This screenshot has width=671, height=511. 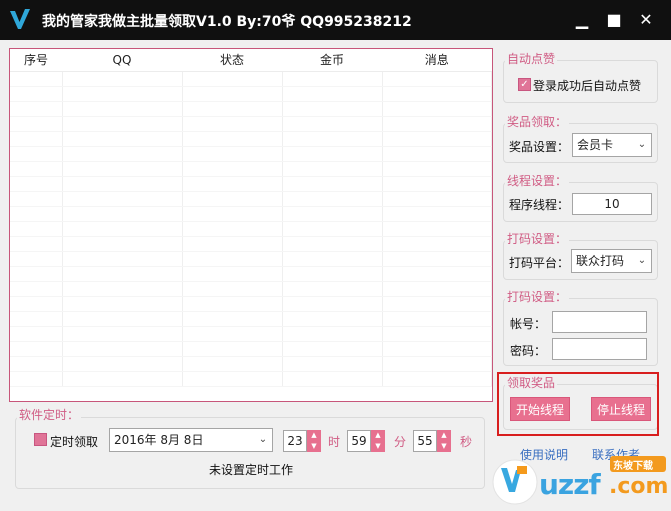 I want to click on minute-down-icon: ▼, so click(x=378, y=446).